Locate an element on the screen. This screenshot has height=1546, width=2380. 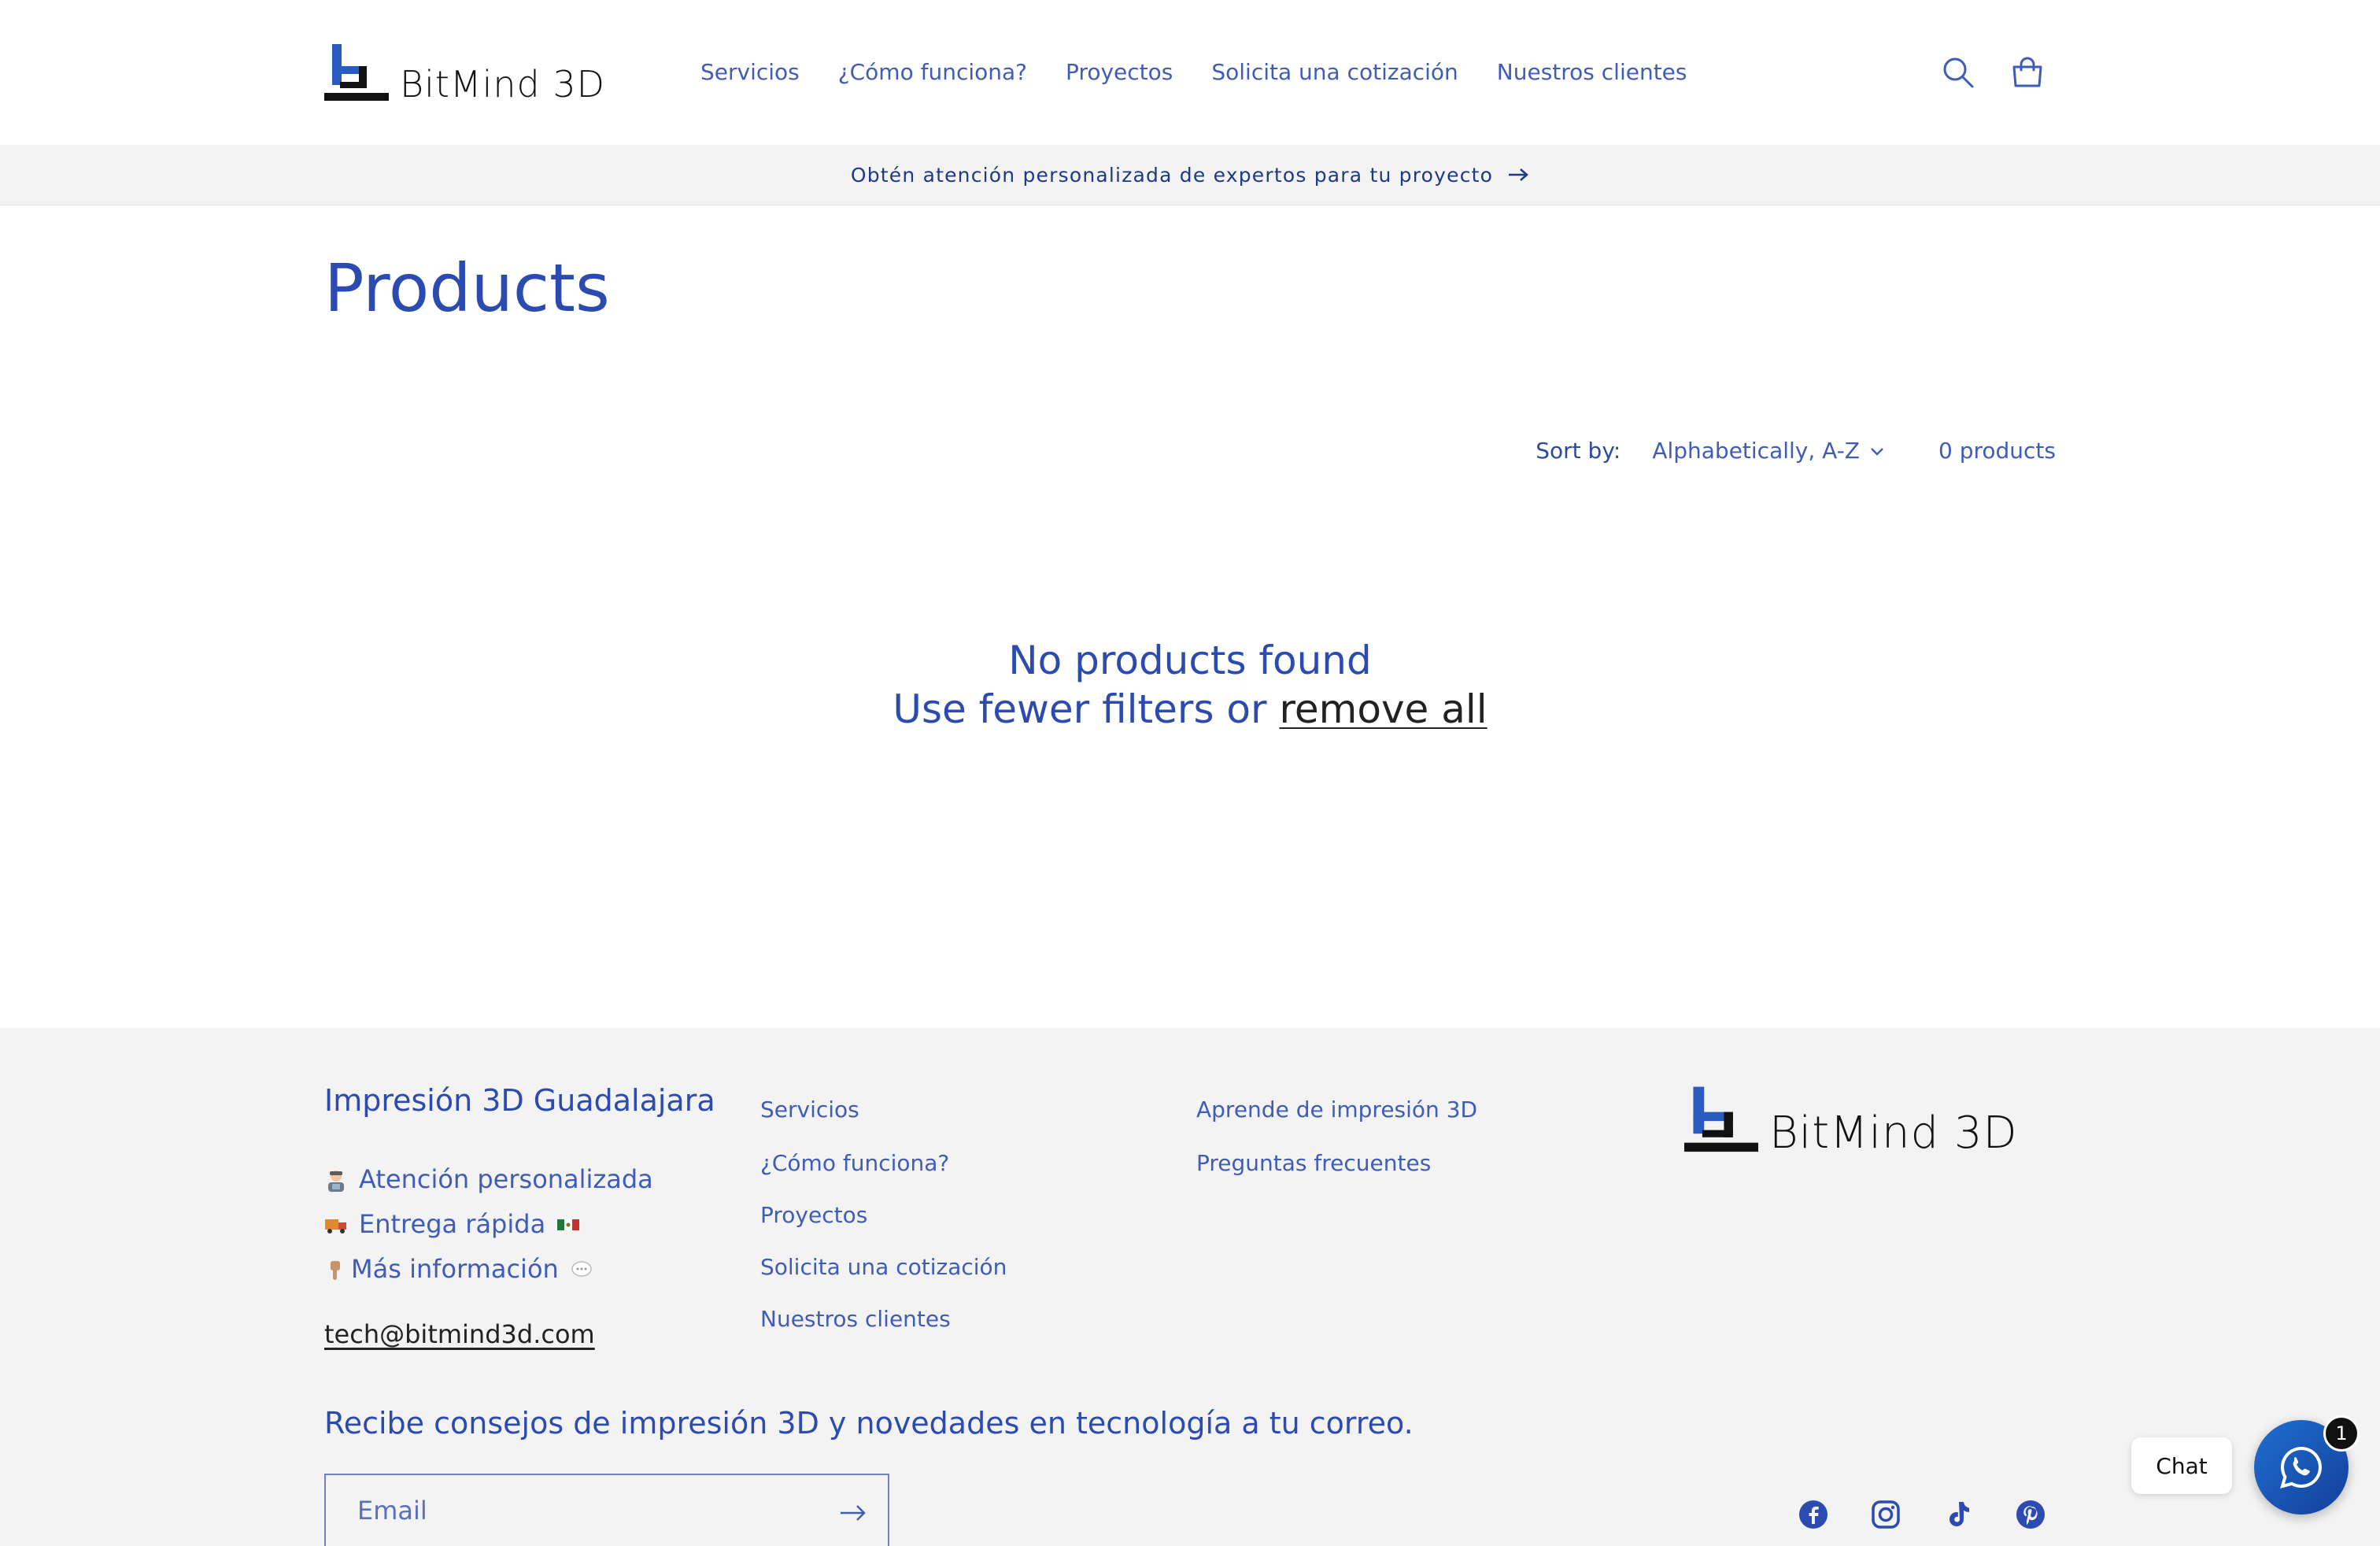
nav-servicios: Servicios is located at coordinates (750, 72).